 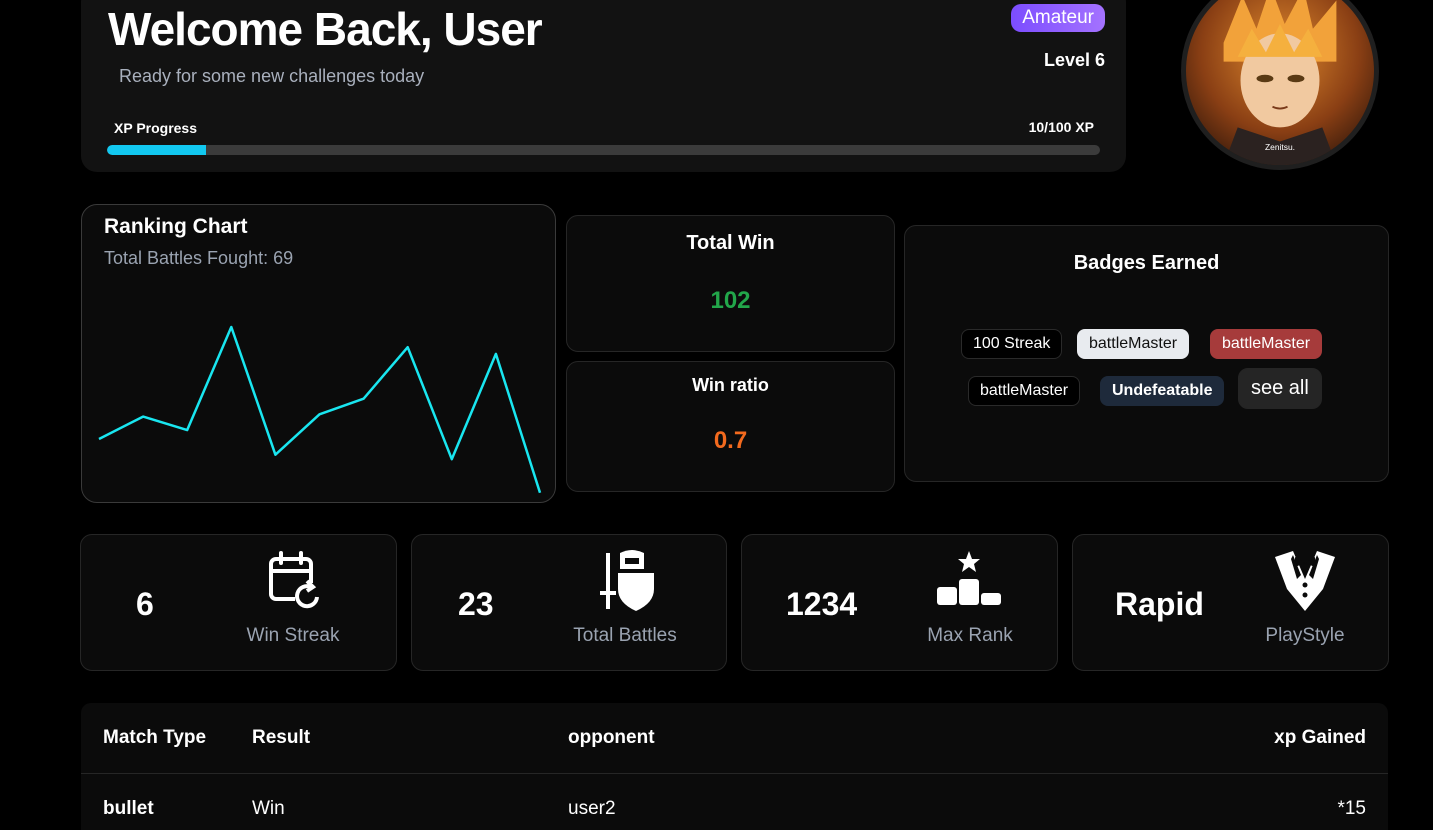 What do you see at coordinates (281, 737) in the screenshot?
I see `column-header-result: Result` at bounding box center [281, 737].